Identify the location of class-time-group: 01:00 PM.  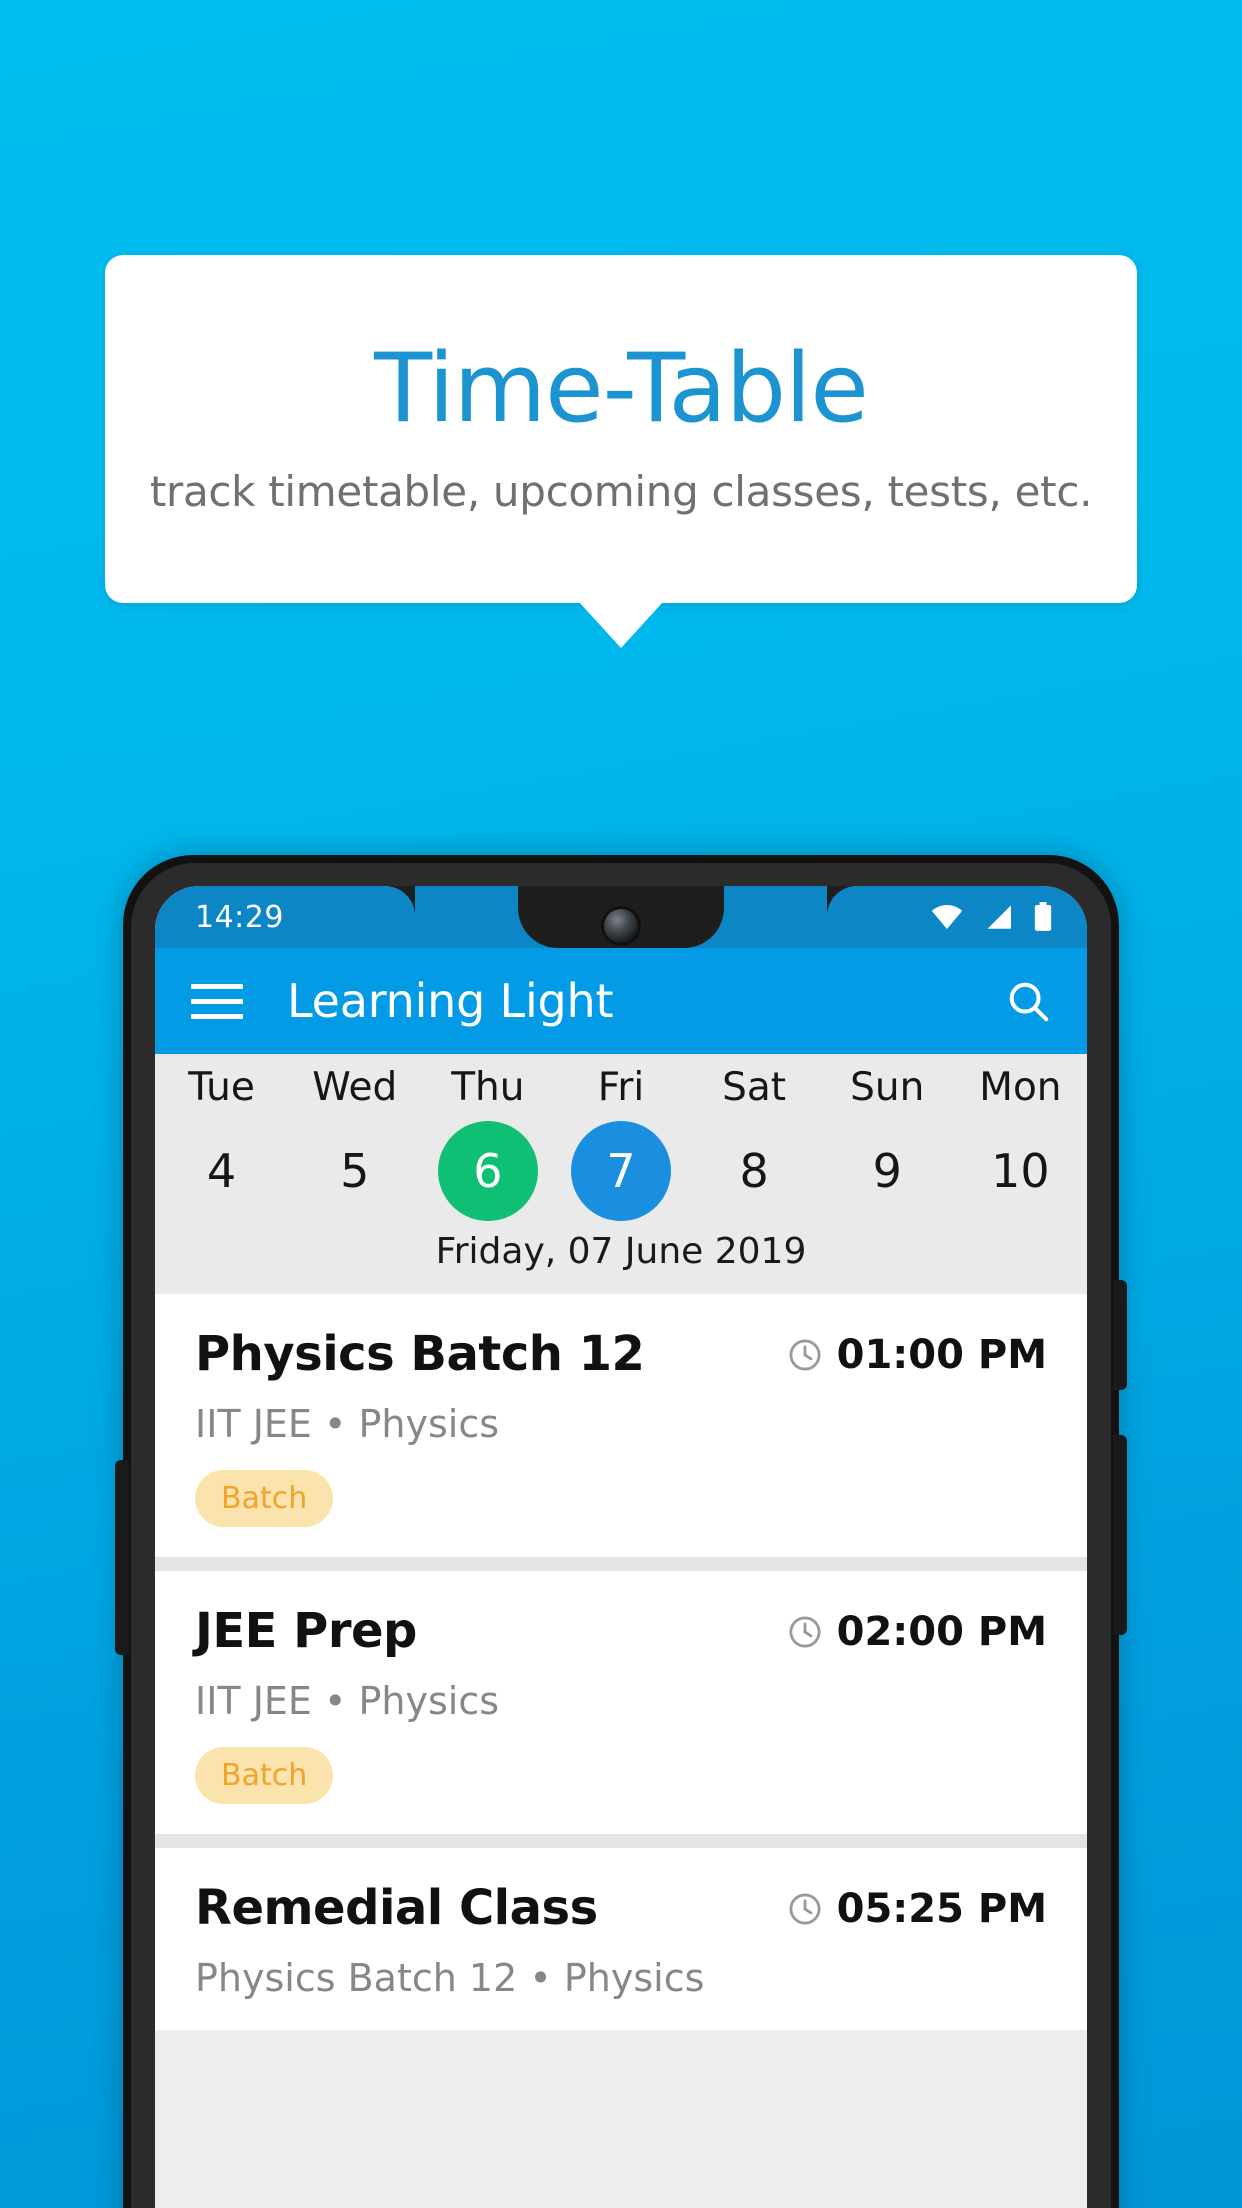
(917, 1352).